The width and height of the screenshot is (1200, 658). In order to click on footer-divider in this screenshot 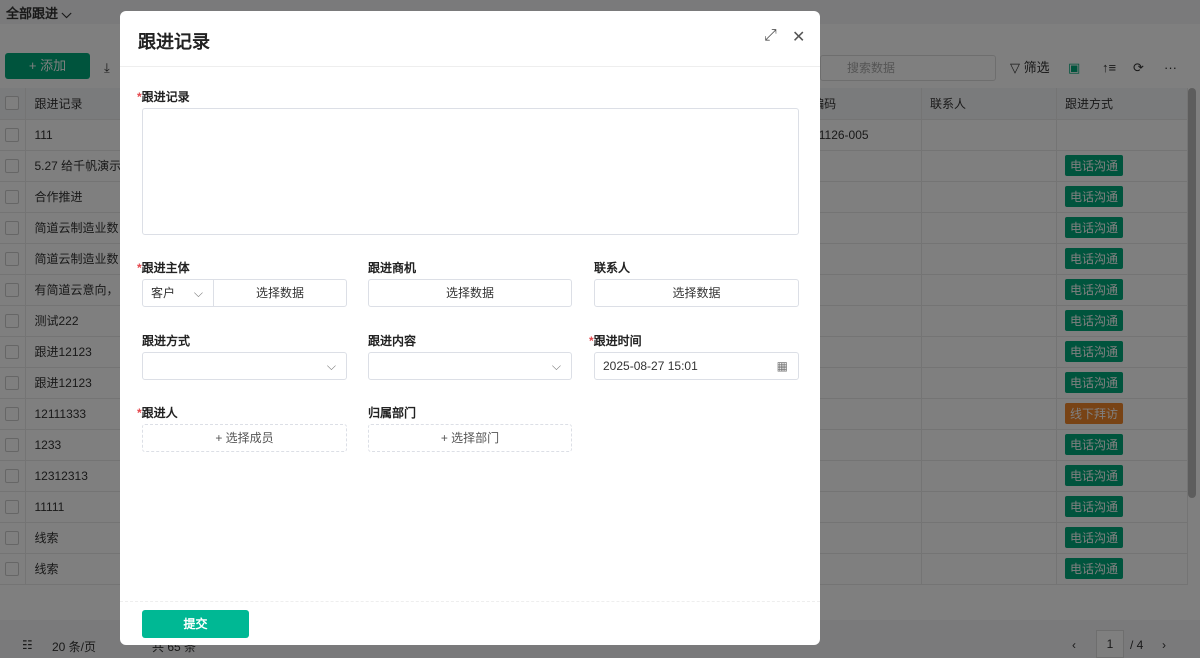, I will do `click(470, 601)`.